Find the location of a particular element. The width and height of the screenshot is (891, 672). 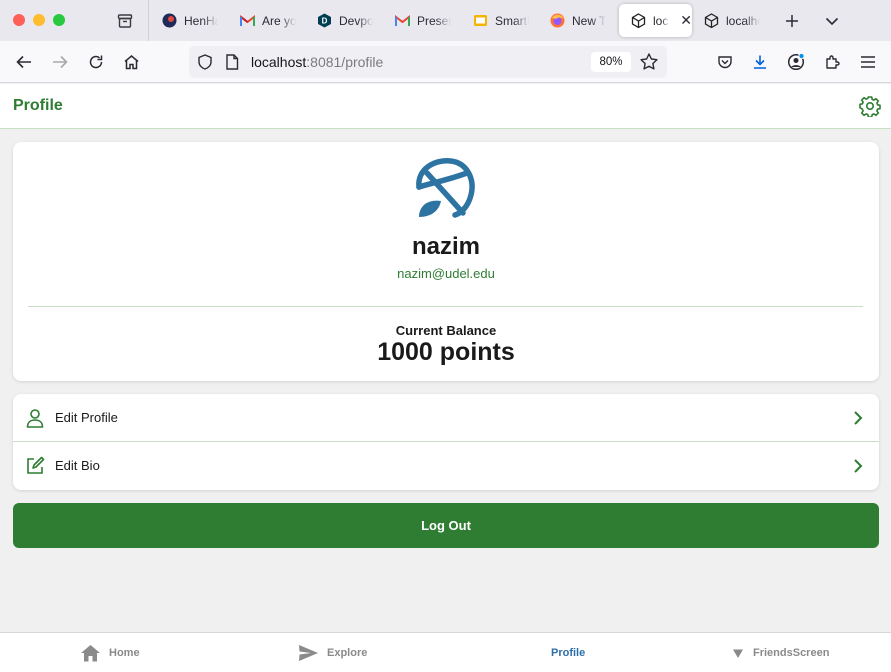

logout-button: Log Out is located at coordinates (446, 525).